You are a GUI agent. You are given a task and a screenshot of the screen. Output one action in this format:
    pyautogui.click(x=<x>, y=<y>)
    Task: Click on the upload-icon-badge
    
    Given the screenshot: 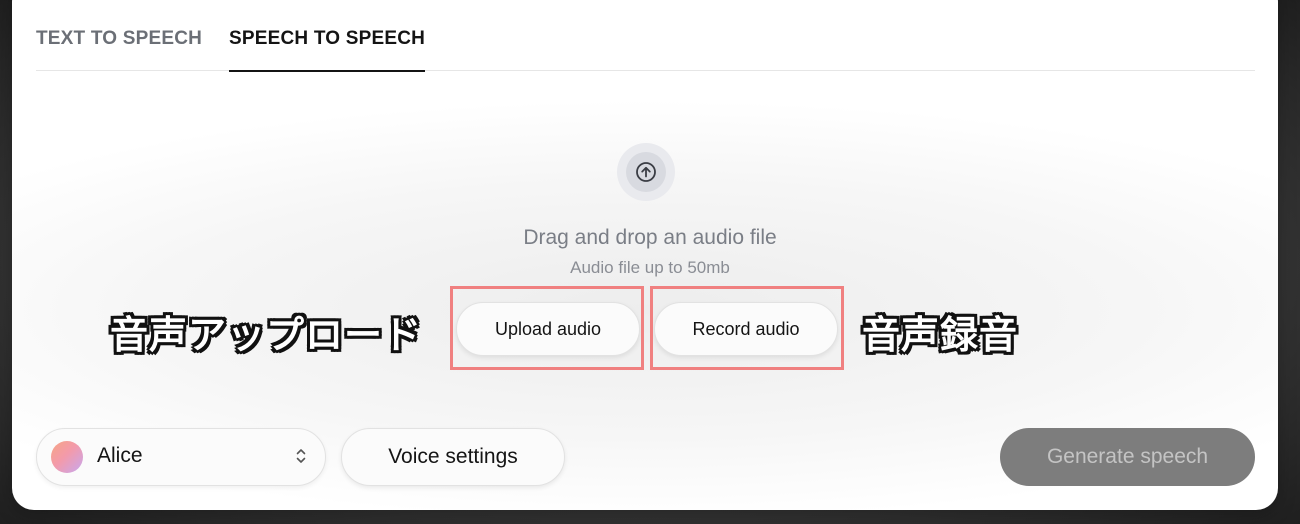 What is the action you would take?
    pyautogui.click(x=646, y=172)
    